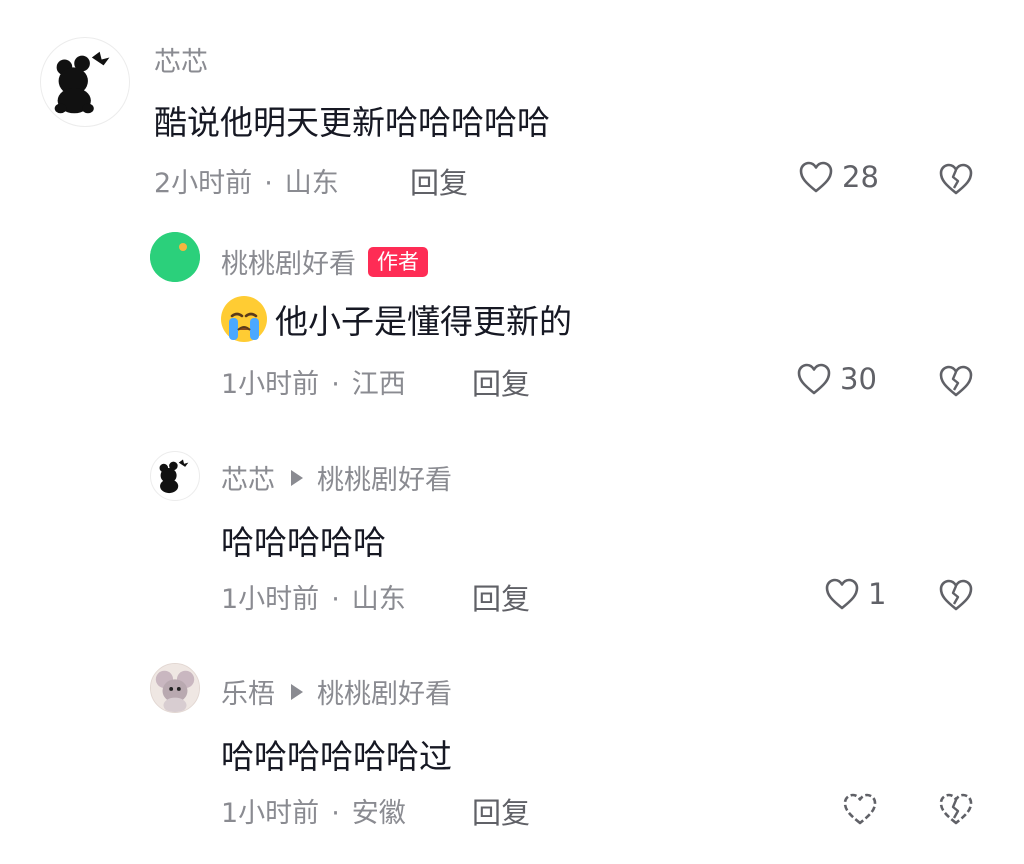  I want to click on comment-text: 他小子是懂得更新的, so click(395, 319).